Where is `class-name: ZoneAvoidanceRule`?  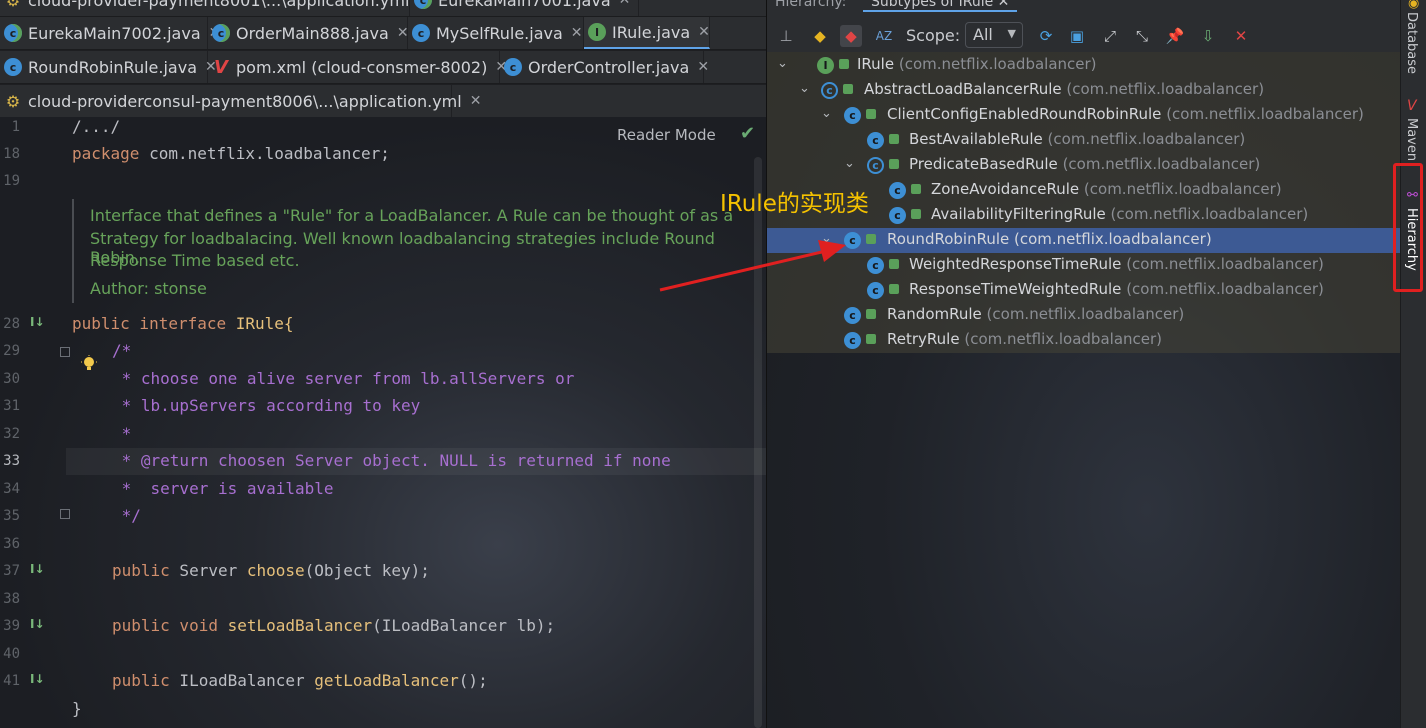 class-name: ZoneAvoidanceRule is located at coordinates (1005, 189).